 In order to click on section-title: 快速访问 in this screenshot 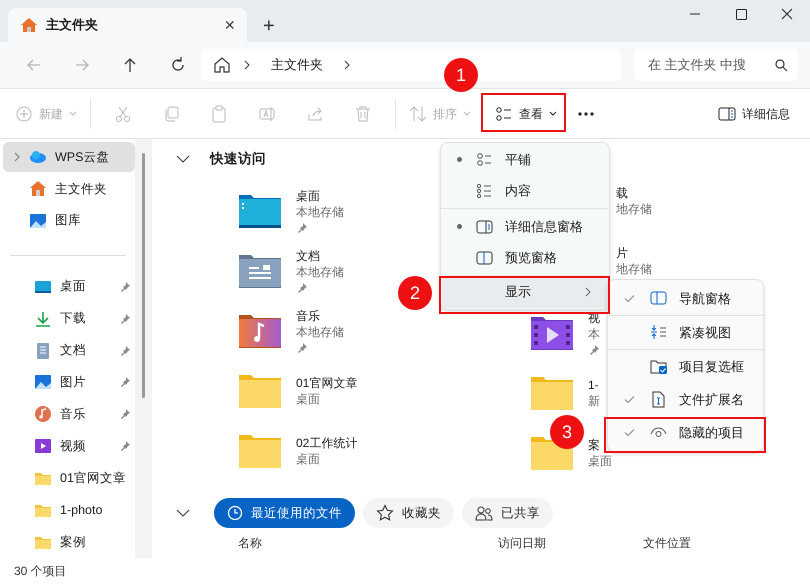, I will do `click(238, 159)`.